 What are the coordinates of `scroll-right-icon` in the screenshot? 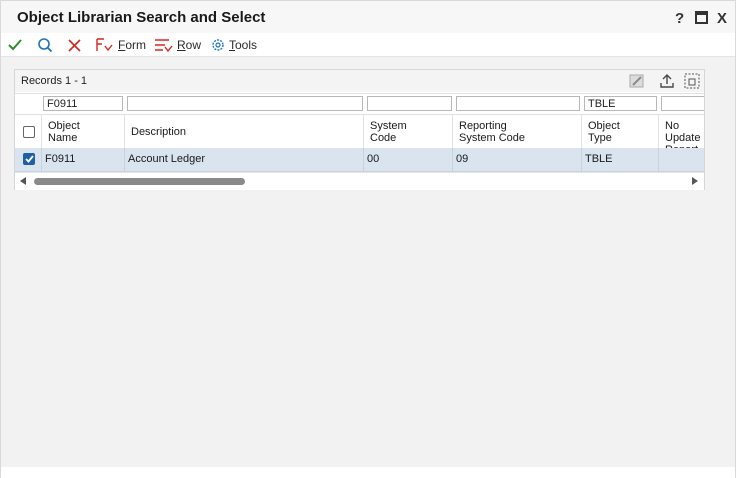 It's located at (695, 181).